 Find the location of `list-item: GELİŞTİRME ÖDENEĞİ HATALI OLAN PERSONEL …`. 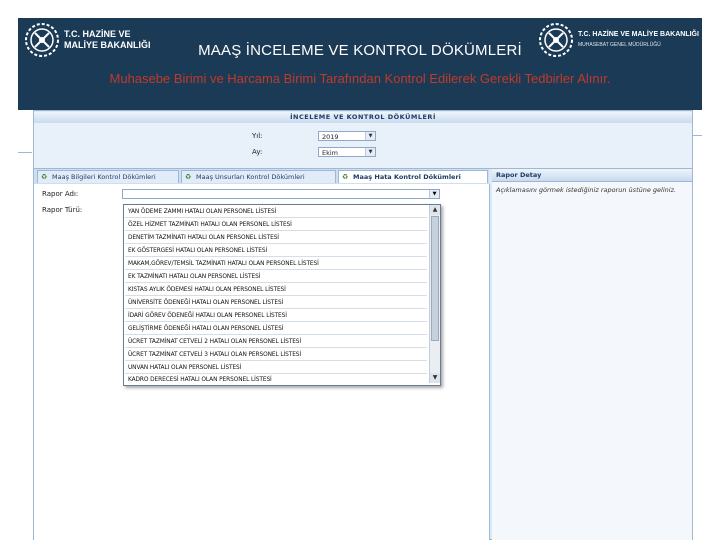

list-item: GELİŞTİRME ÖDENEĞİ HATALI OLAN PERSONEL … is located at coordinates (276, 328).